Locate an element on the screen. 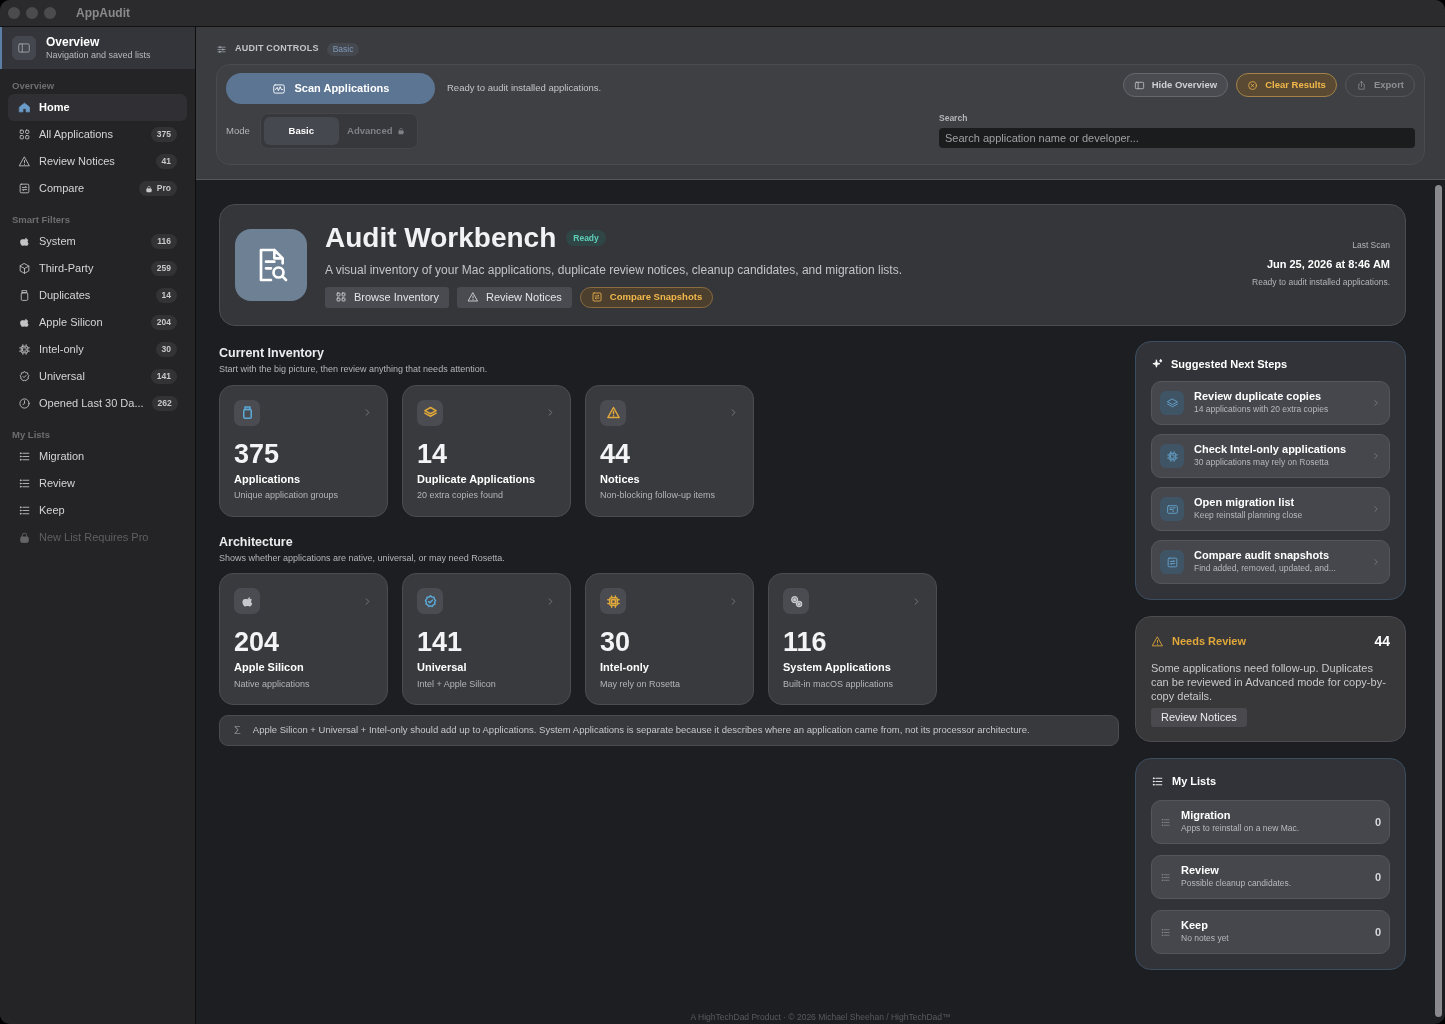 This screenshot has width=1445, height=1024. list-name: Keep is located at coordinates (1195, 926).